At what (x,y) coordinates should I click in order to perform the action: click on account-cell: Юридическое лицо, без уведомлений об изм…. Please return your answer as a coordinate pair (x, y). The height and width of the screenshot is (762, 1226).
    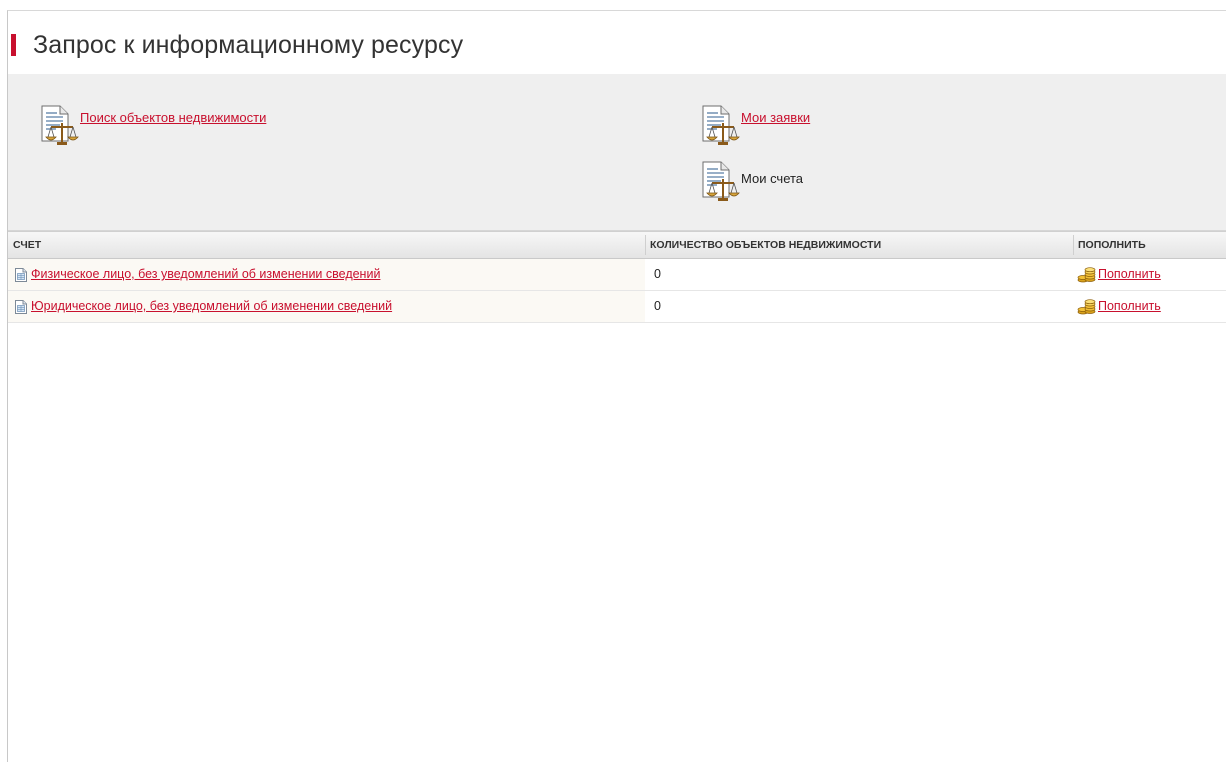
    Looking at the image, I should click on (326, 306).